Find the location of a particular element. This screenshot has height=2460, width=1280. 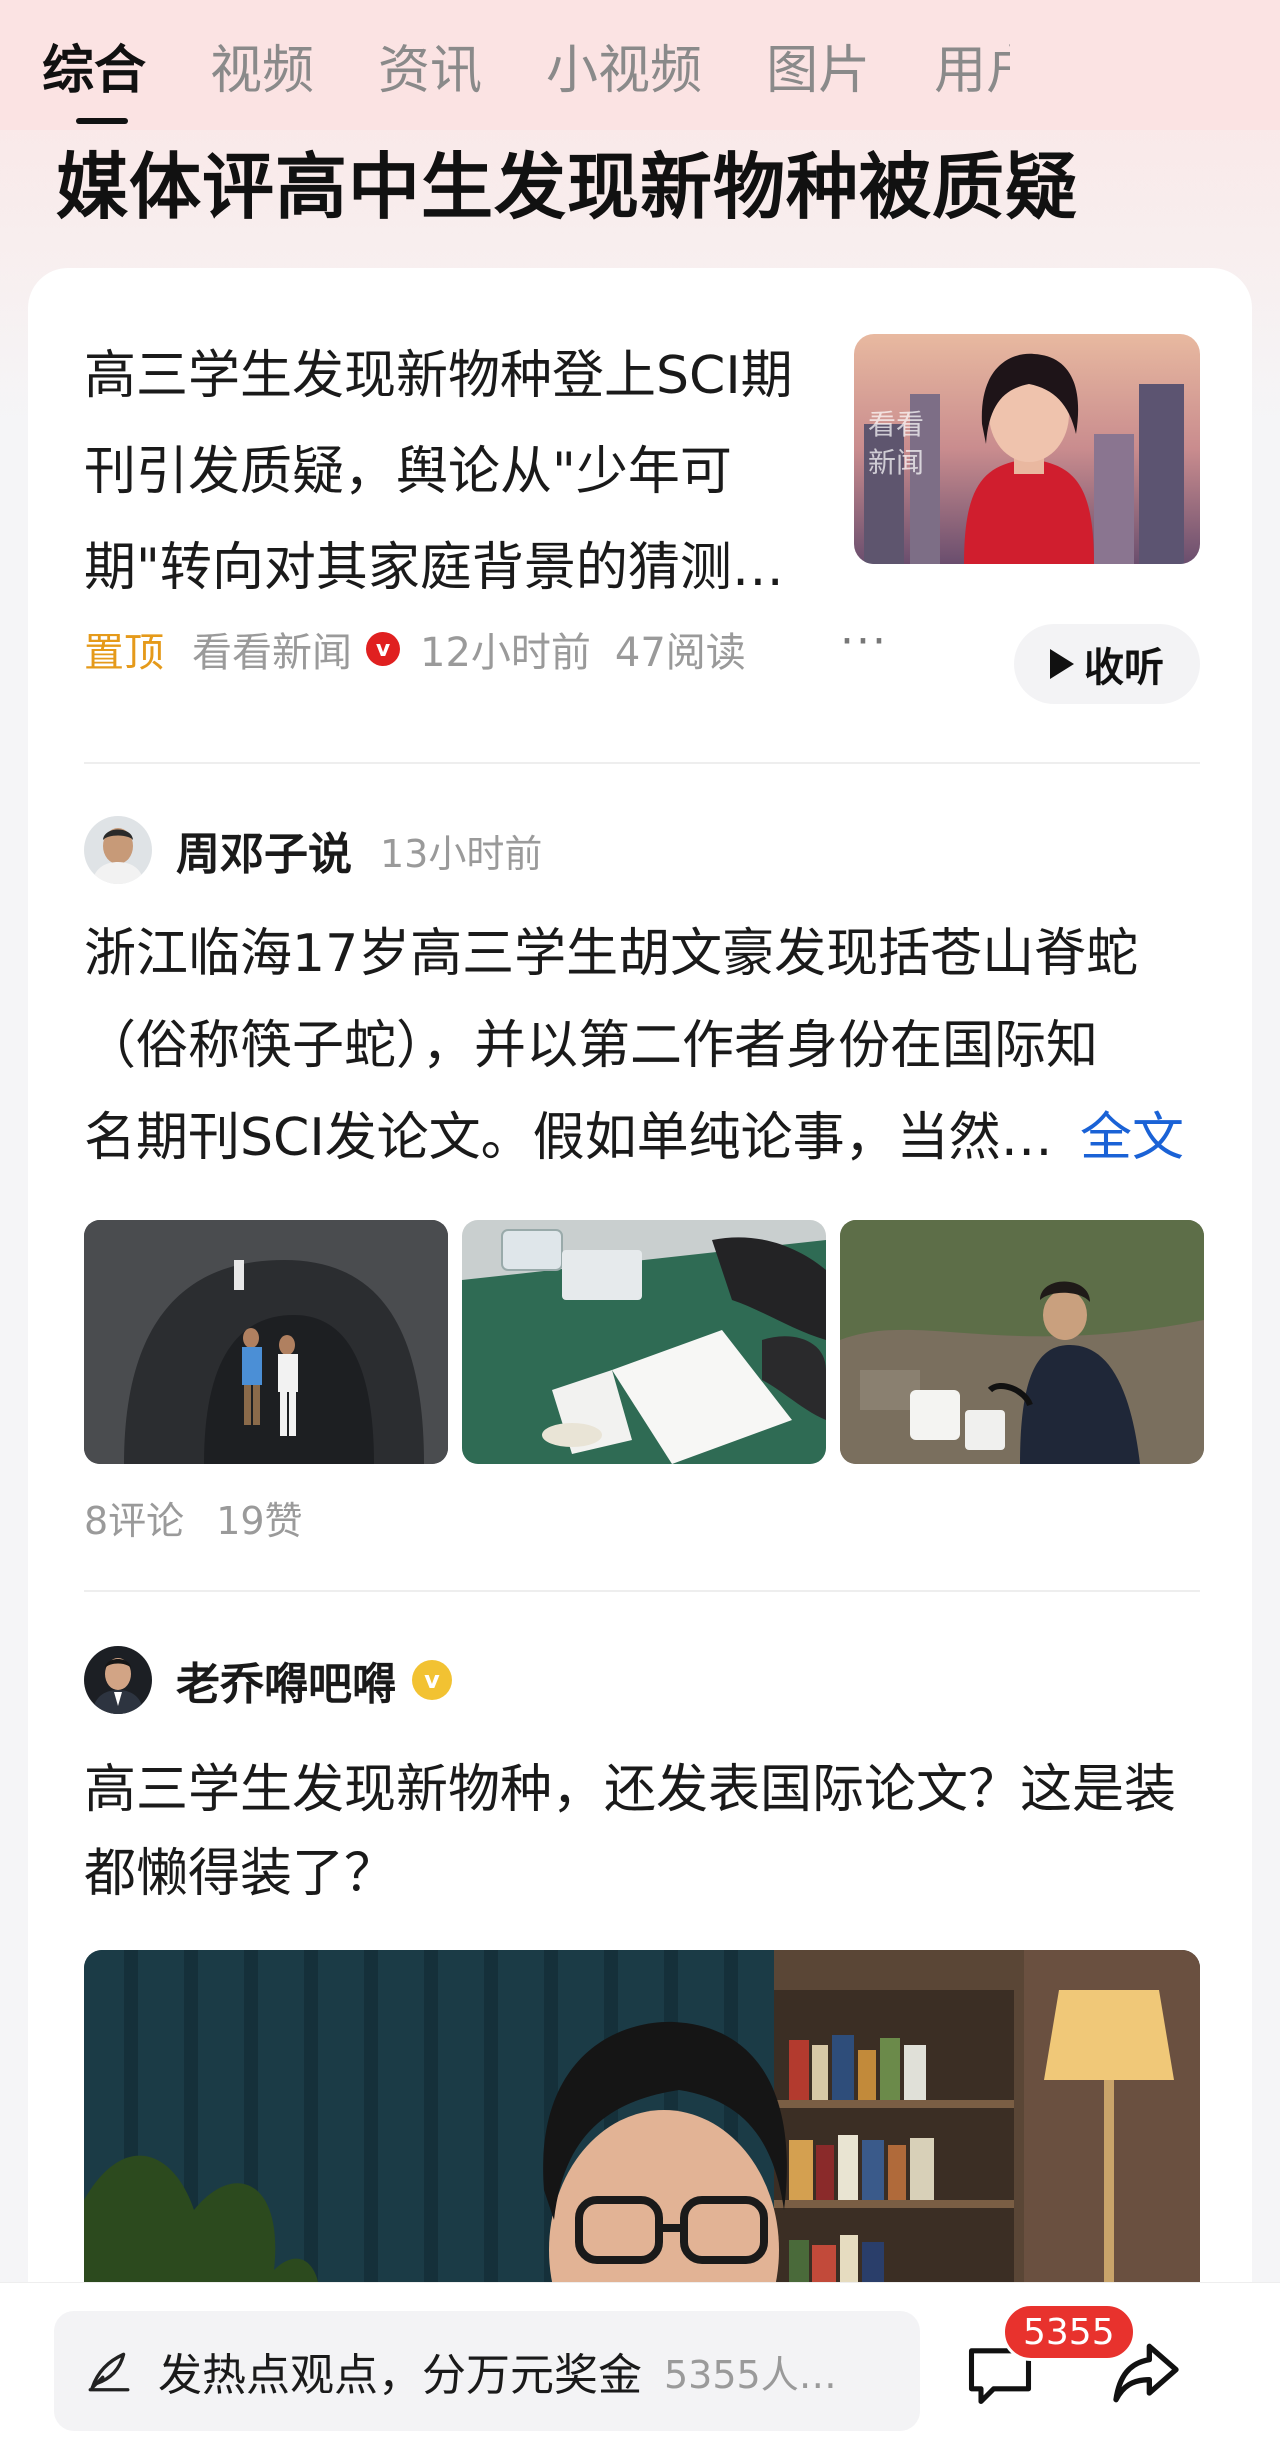

pen-icon is located at coordinates (109, 2372).